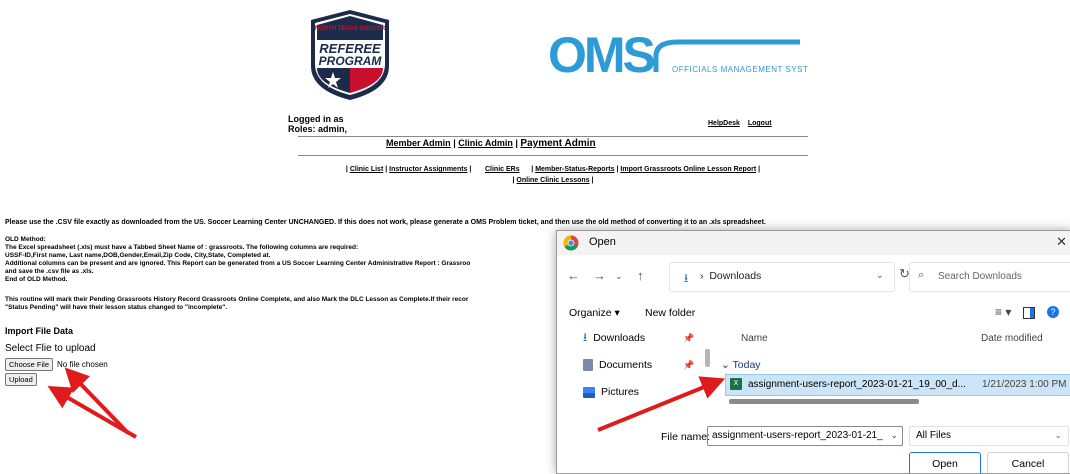 The width and height of the screenshot is (1070, 474). Describe the element at coordinates (418, 143) in the screenshot. I see `member-admin-link: Member Admin` at that location.